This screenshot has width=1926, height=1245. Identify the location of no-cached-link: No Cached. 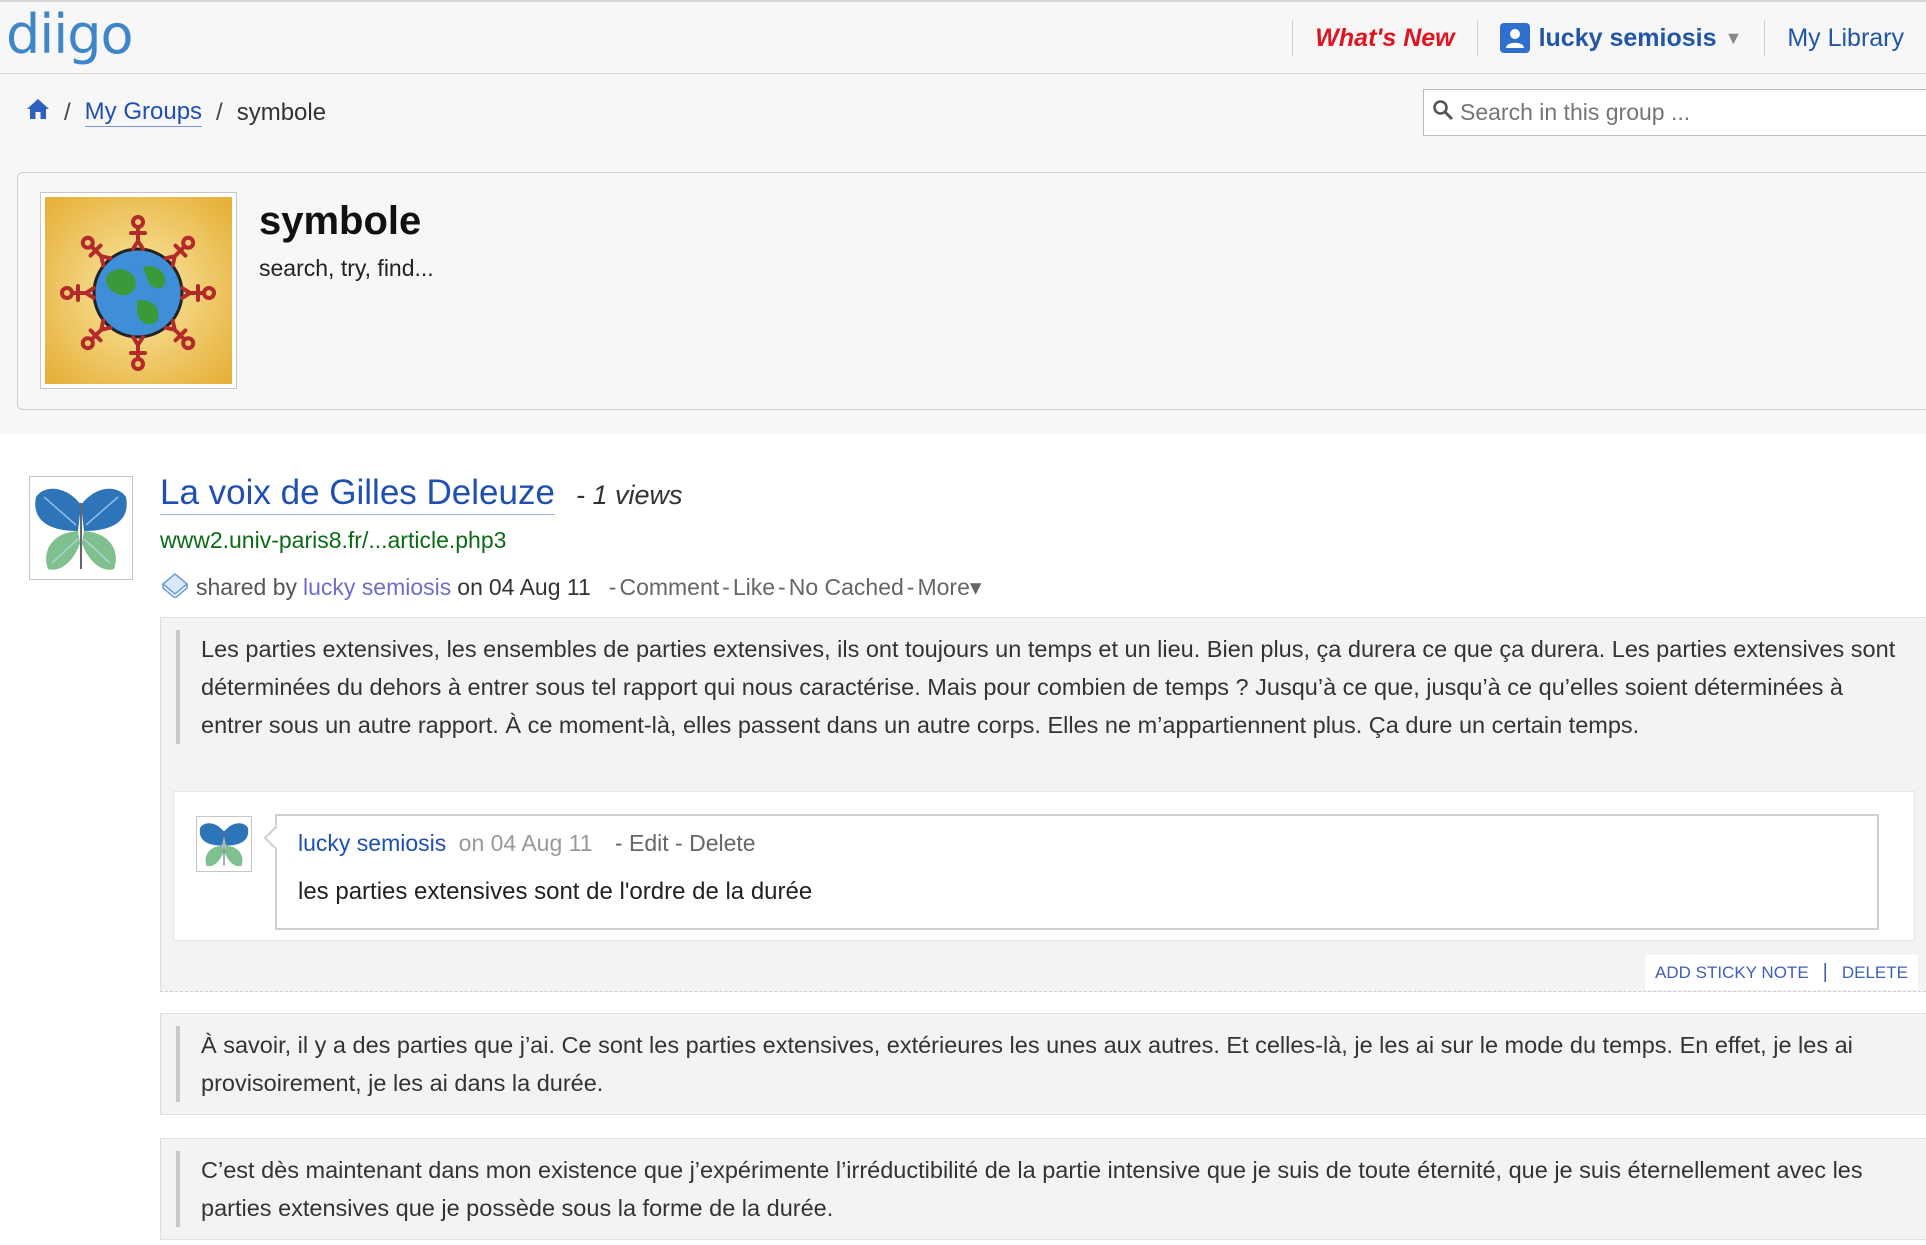
(846, 587).